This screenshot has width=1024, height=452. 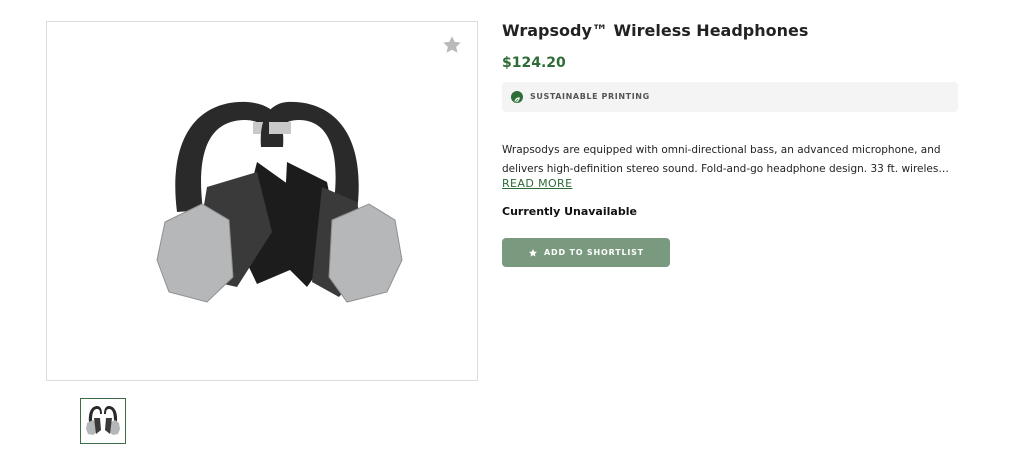 I want to click on headphones-thumbnail-image, so click(x=103, y=420).